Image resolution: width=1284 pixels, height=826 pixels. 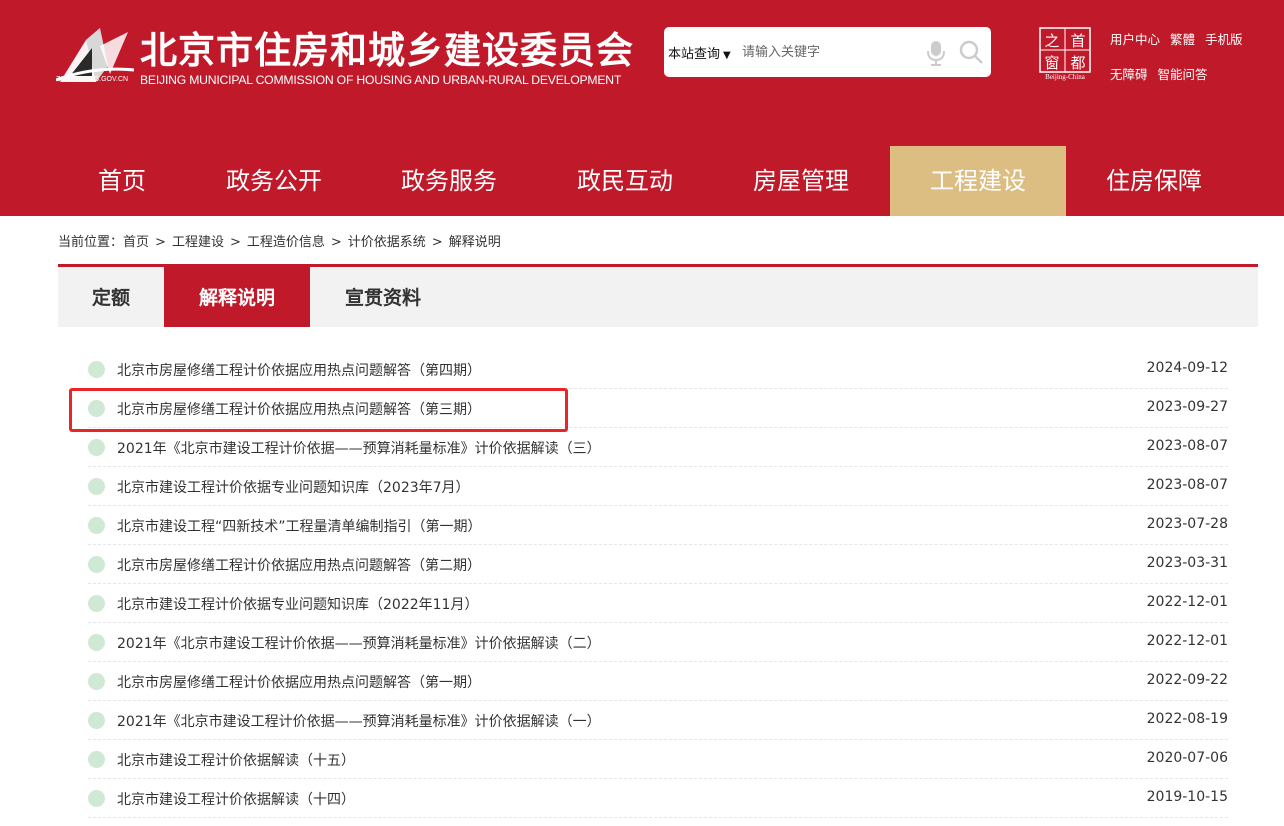 What do you see at coordinates (274, 181) in the screenshot?
I see `nav-government-affairs-open: 政务公开` at bounding box center [274, 181].